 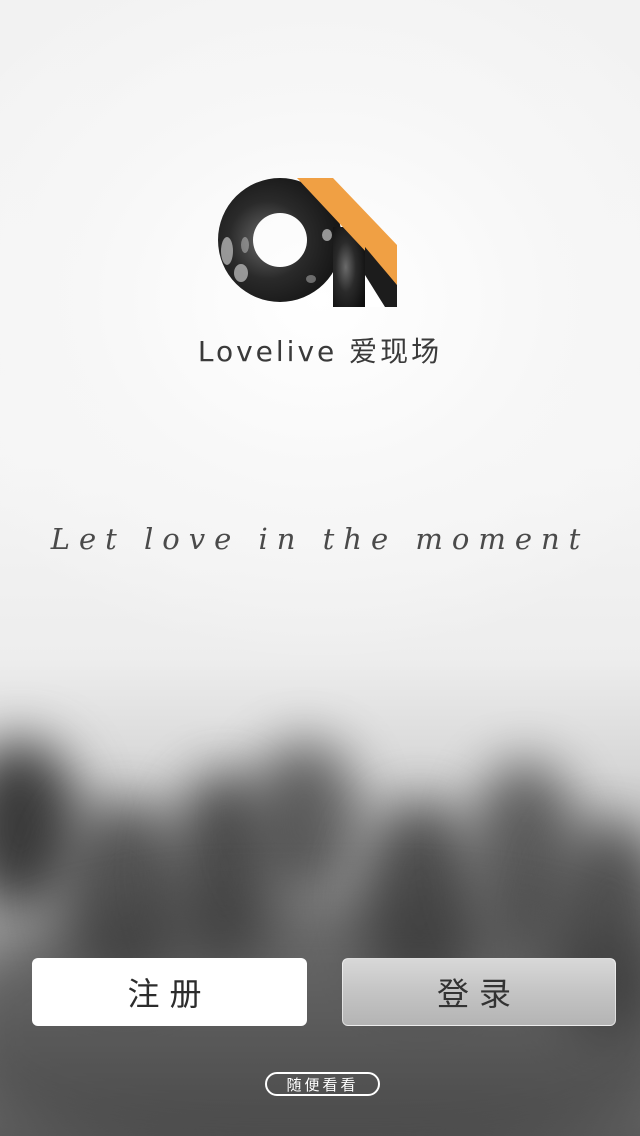 I want to click on tagline: Let love in the moment, so click(x=320, y=539).